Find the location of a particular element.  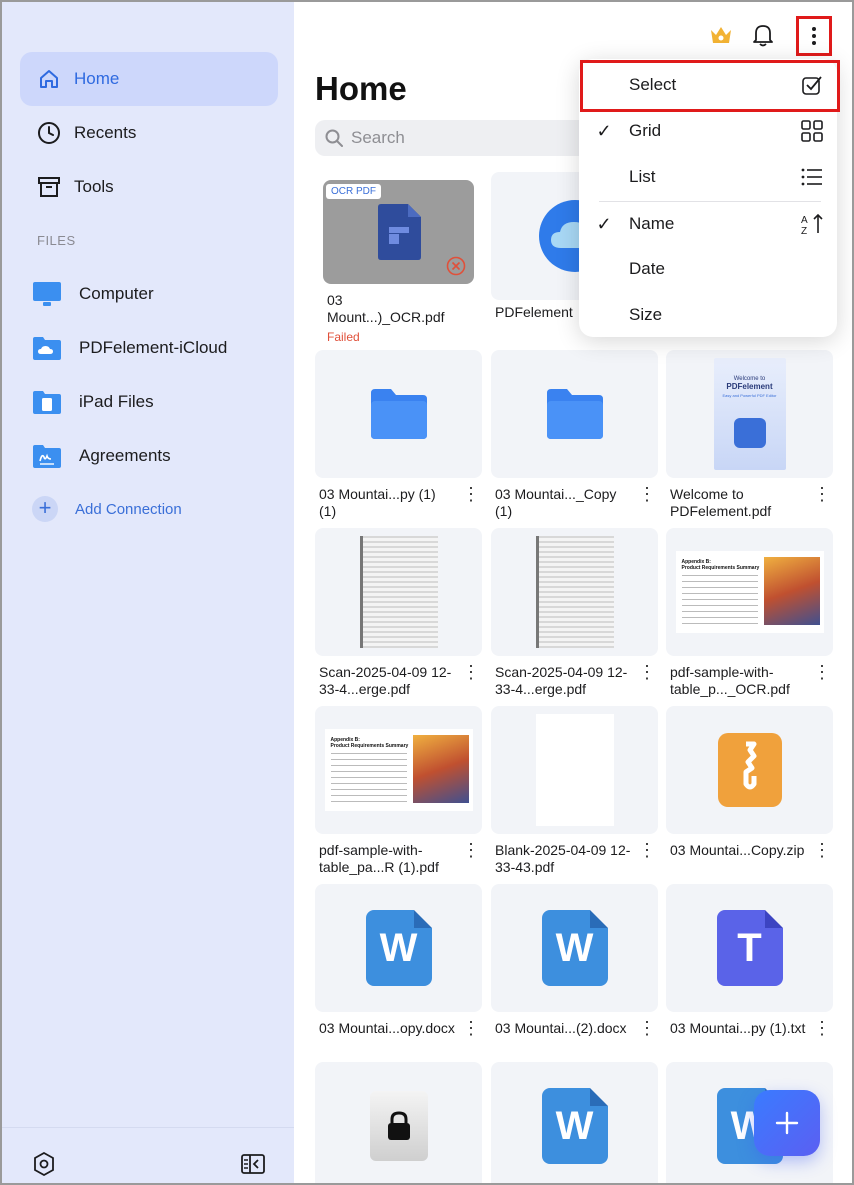

cloud-folder-icon is located at coordinates (47, 348).